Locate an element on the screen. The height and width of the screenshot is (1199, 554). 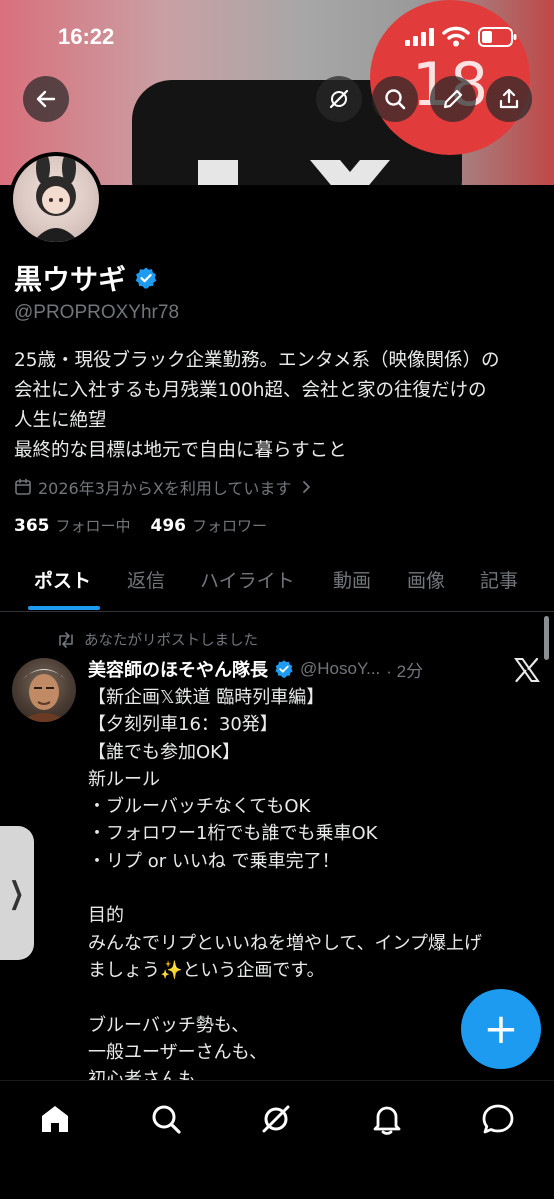
post-line: 【夕刻列車16：30発】 is located at coordinates (183, 725).